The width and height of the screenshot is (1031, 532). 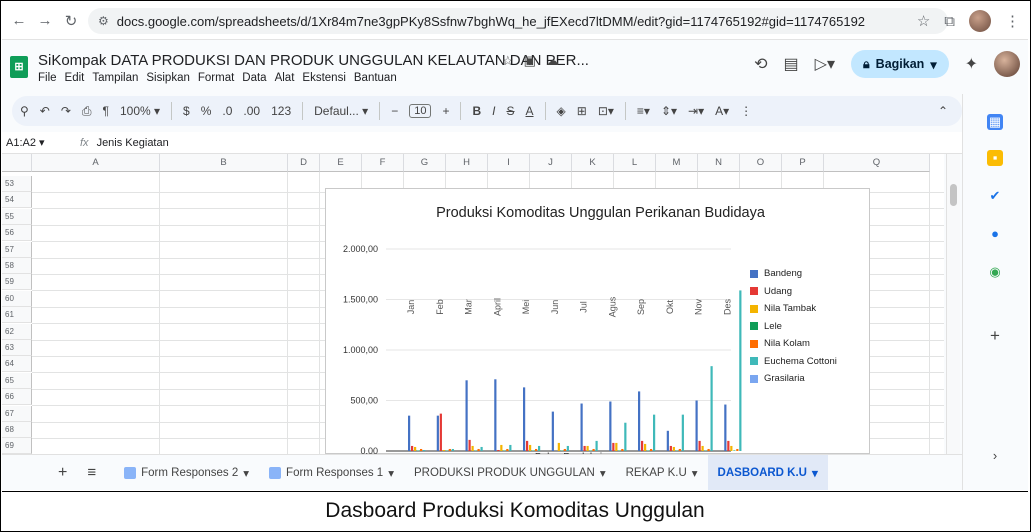 I want to click on history-icon: ⟲, so click(x=760, y=64).